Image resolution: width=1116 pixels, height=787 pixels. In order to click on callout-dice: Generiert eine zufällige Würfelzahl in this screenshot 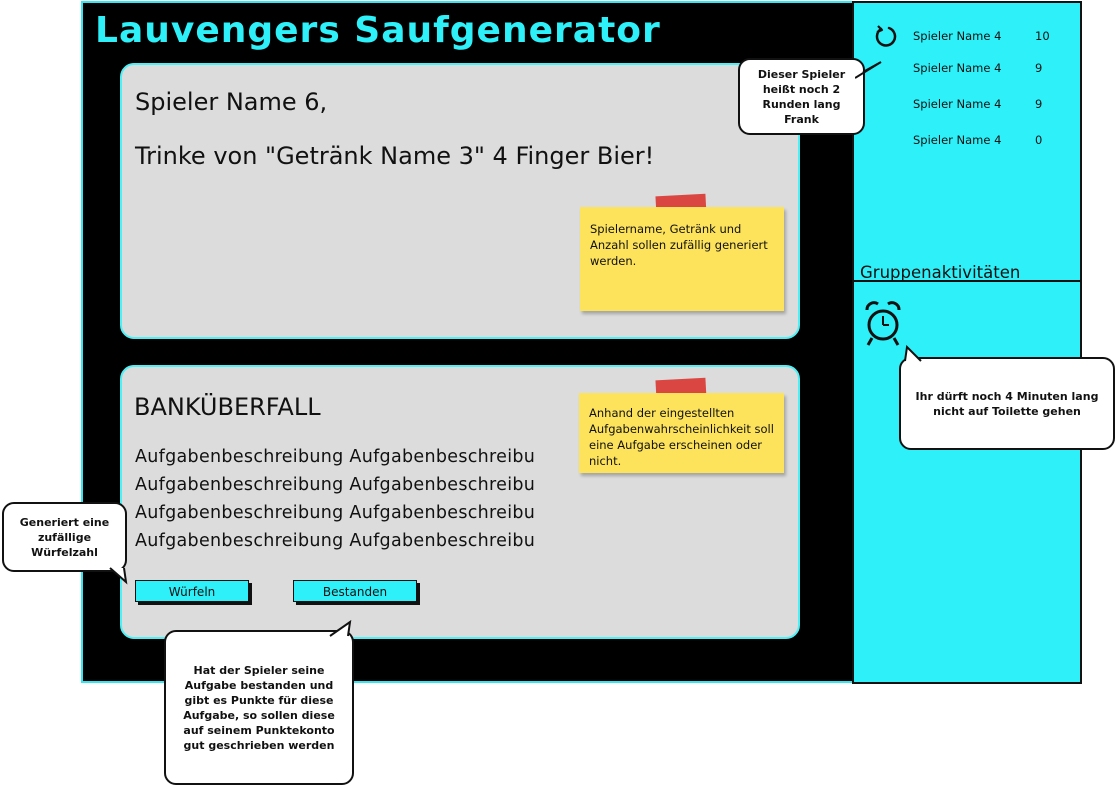, I will do `click(64, 537)`.